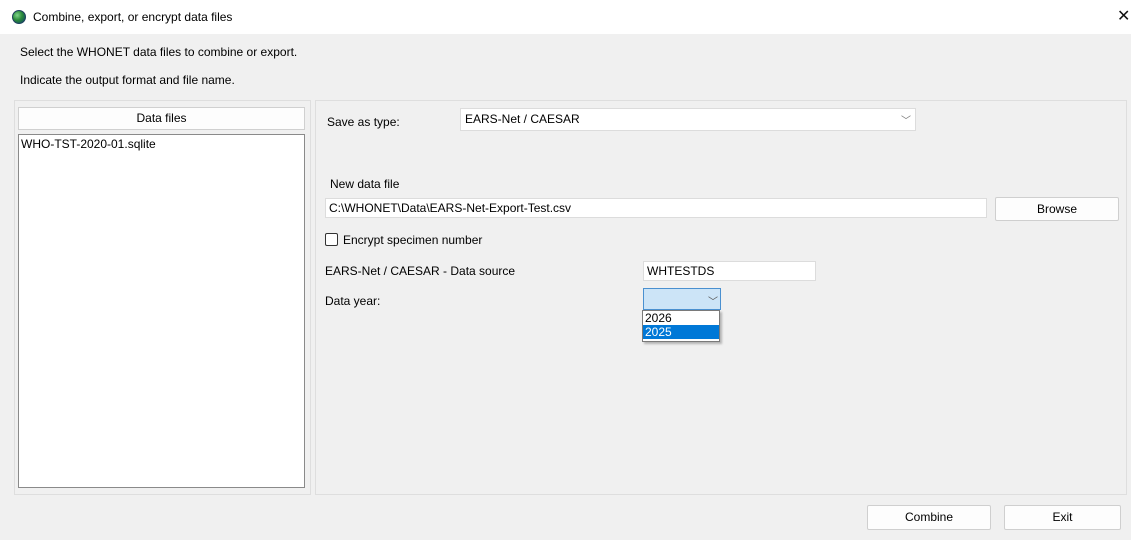 The height and width of the screenshot is (540, 1131). What do you see at coordinates (1057, 209) in the screenshot?
I see `browse-button: Browse` at bounding box center [1057, 209].